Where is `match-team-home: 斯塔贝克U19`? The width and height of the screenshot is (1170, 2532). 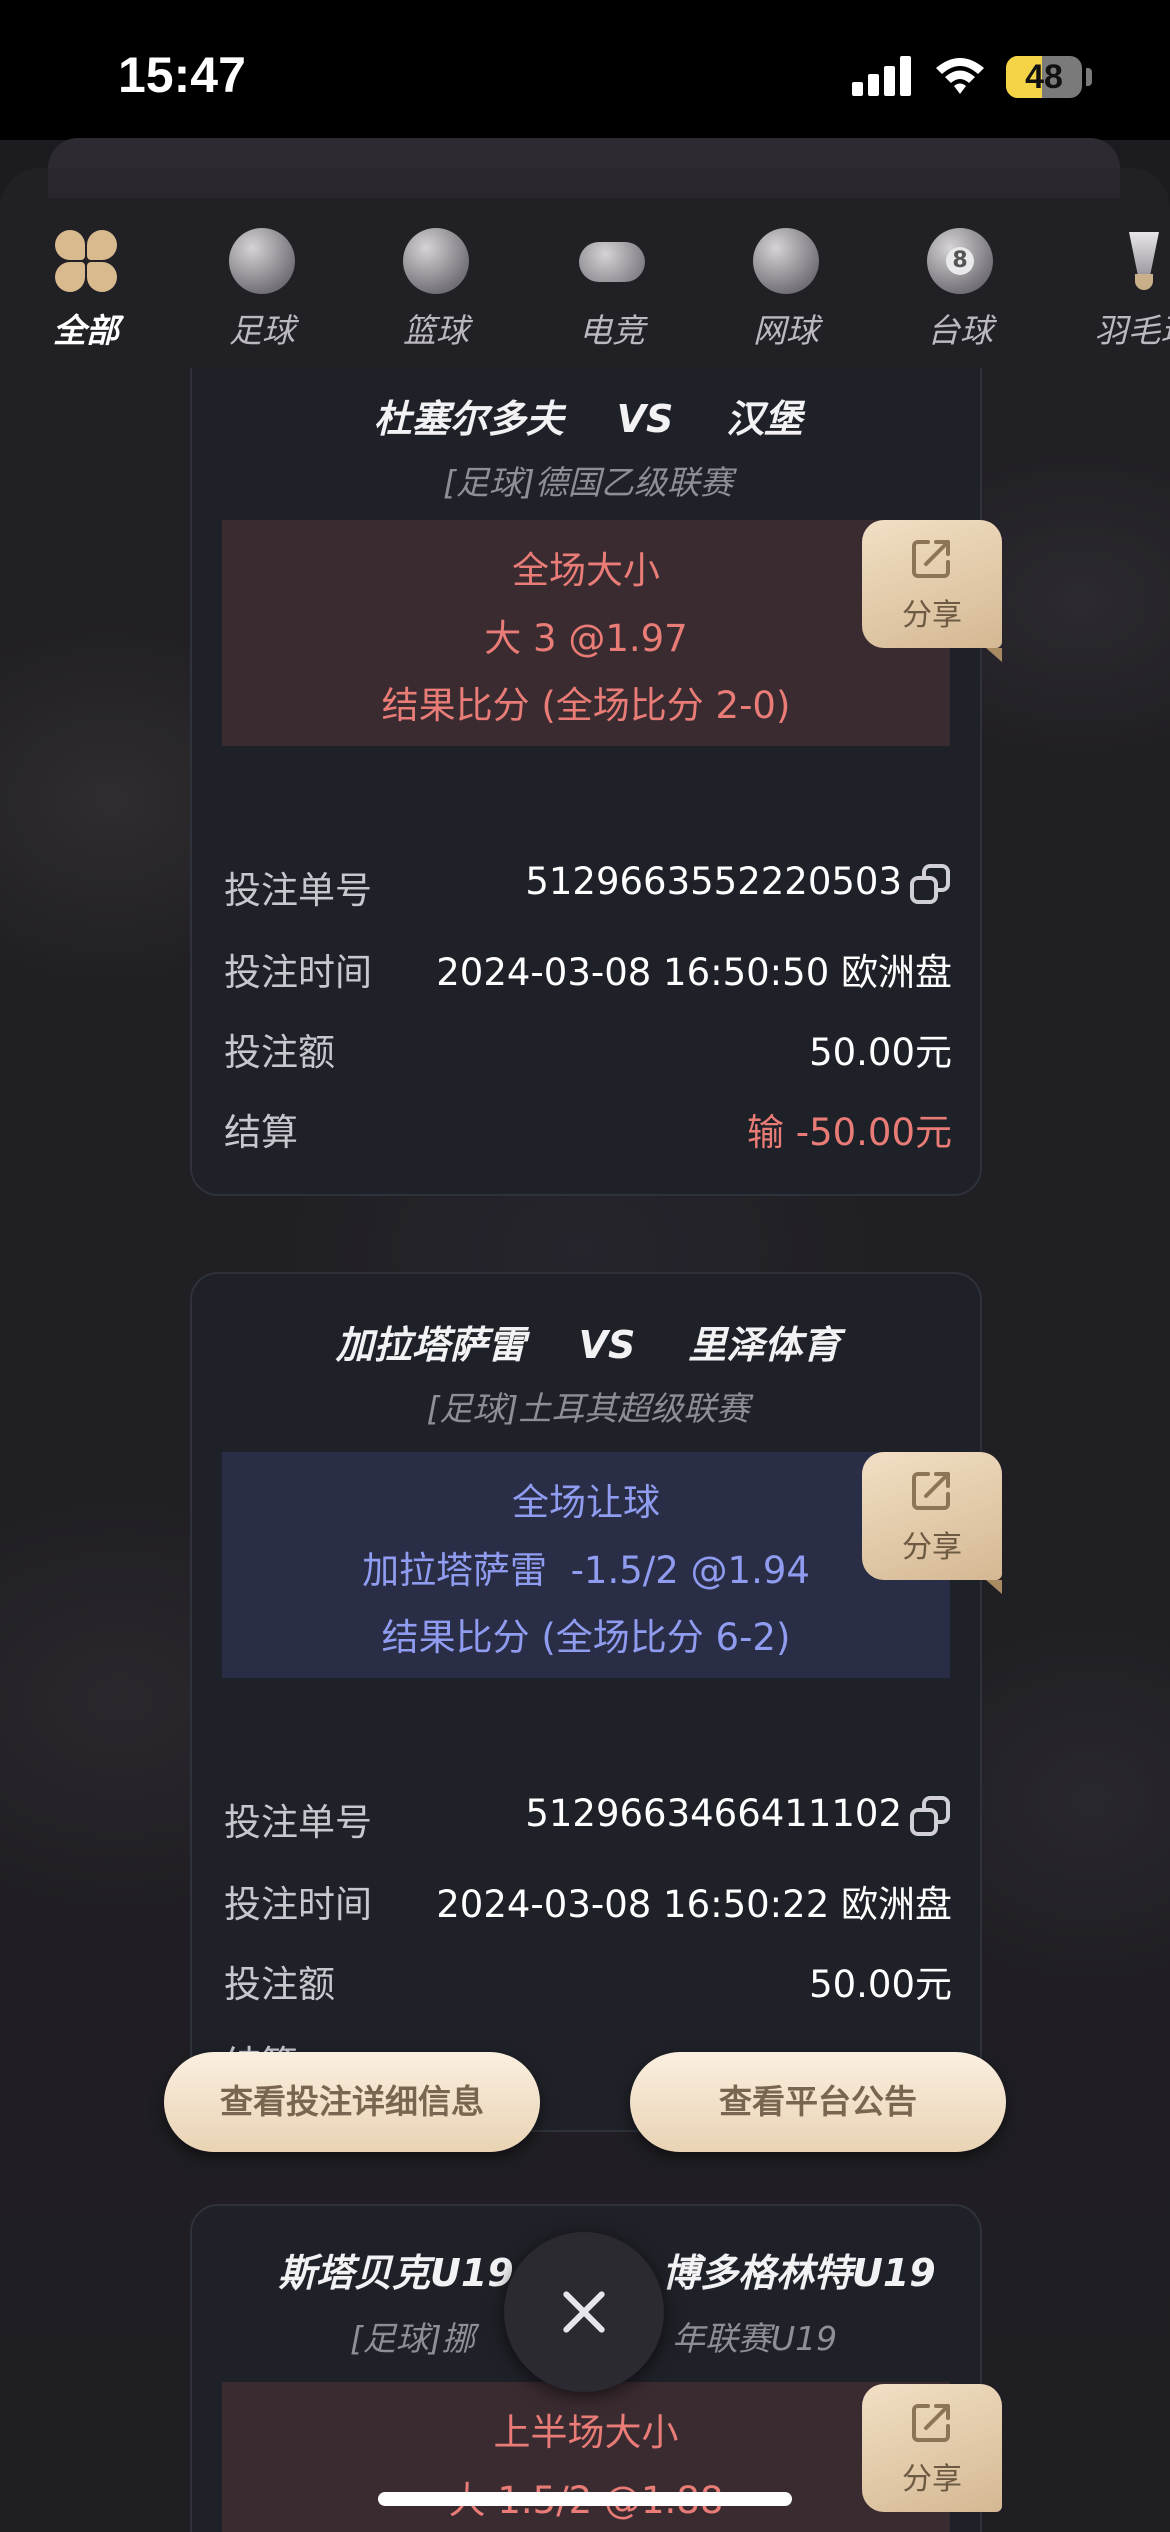
match-team-home: 斯塔贝克U19 is located at coordinates (396, 2273).